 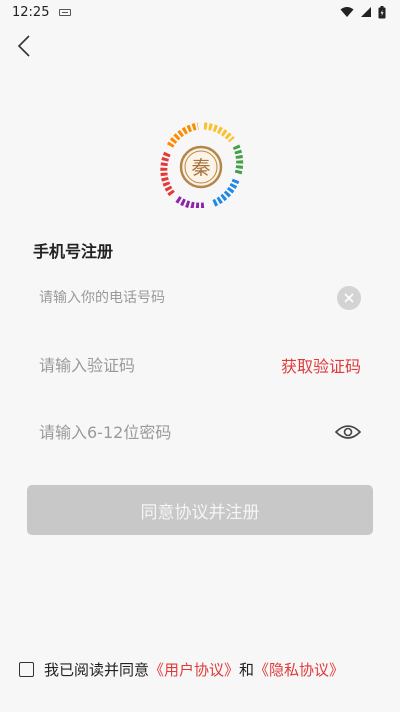 I want to click on agreement-conjunction: 和, so click(x=247, y=669).